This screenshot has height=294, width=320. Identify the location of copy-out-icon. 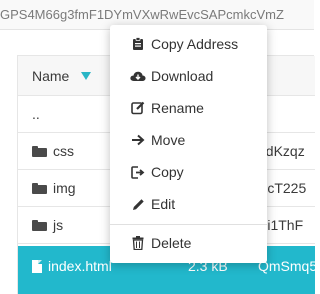
(138, 172).